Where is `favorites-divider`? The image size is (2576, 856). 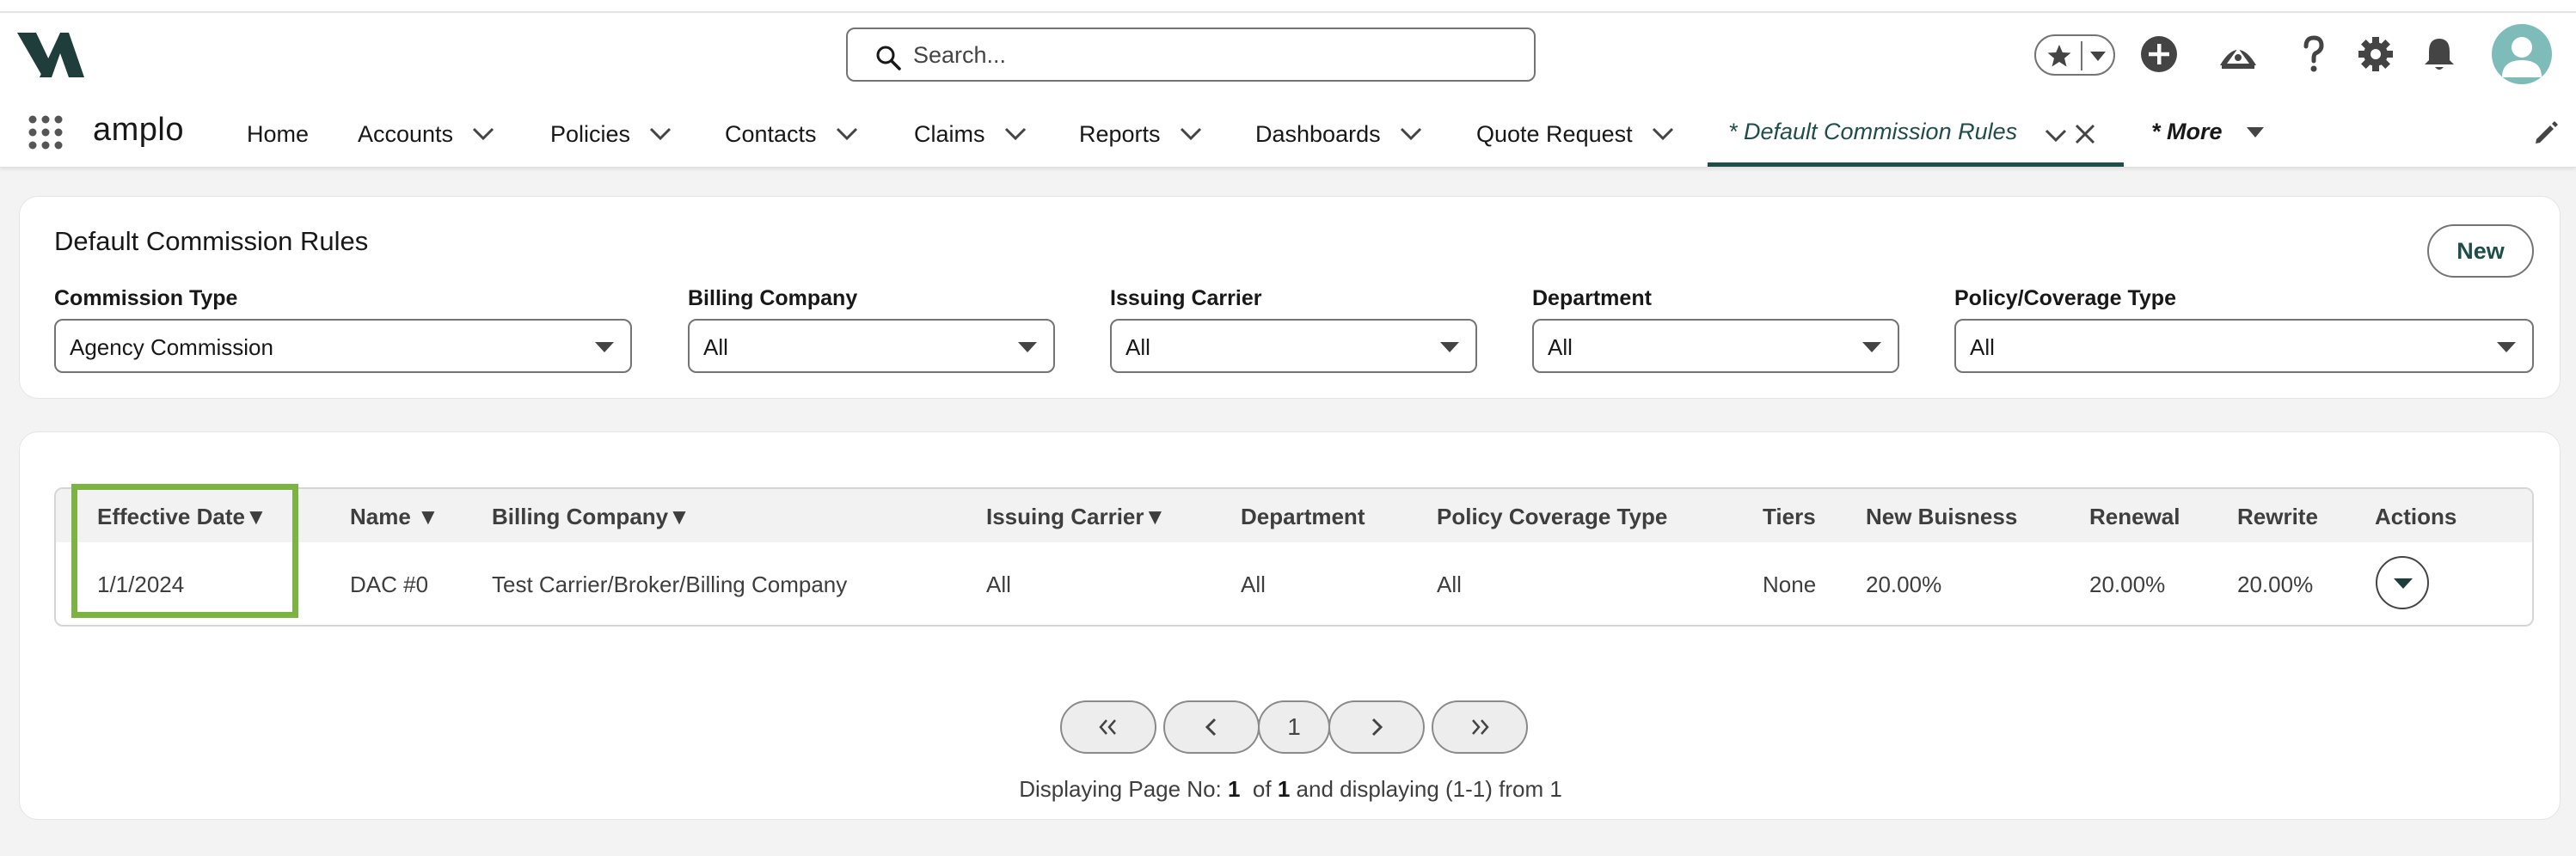 favorites-divider is located at coordinates (2081, 55).